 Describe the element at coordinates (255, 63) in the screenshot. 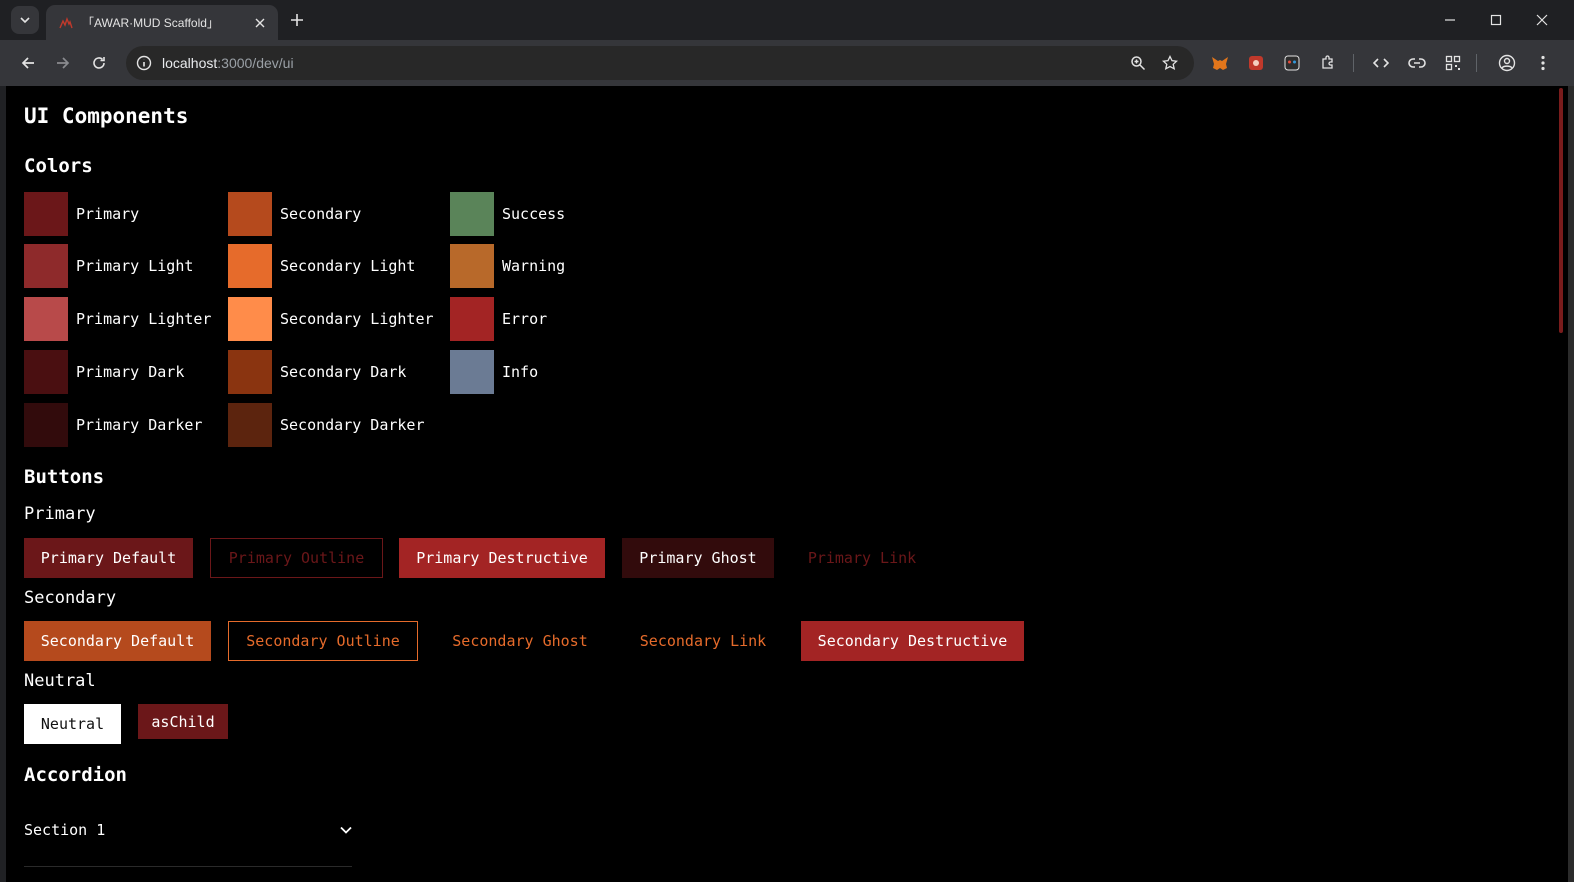

I see `url-path: :3000/dev/ui` at that location.